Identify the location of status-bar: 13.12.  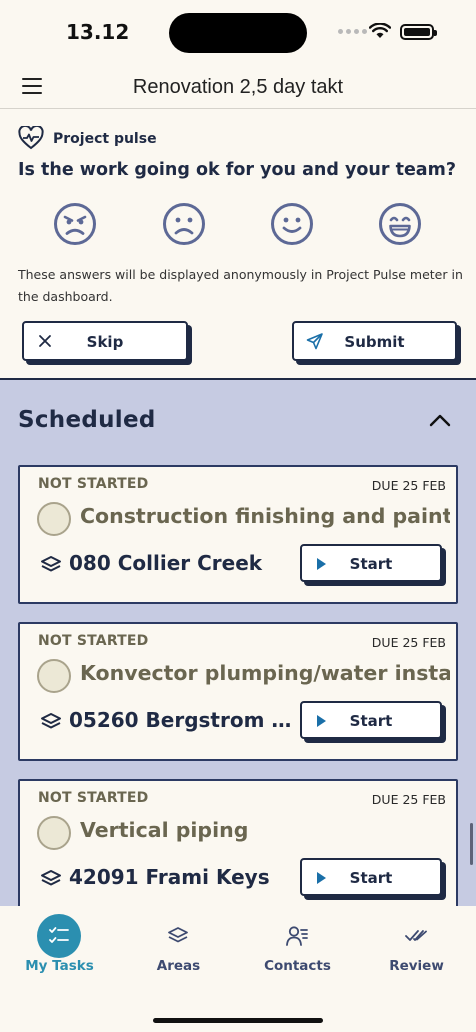
(238, 32).